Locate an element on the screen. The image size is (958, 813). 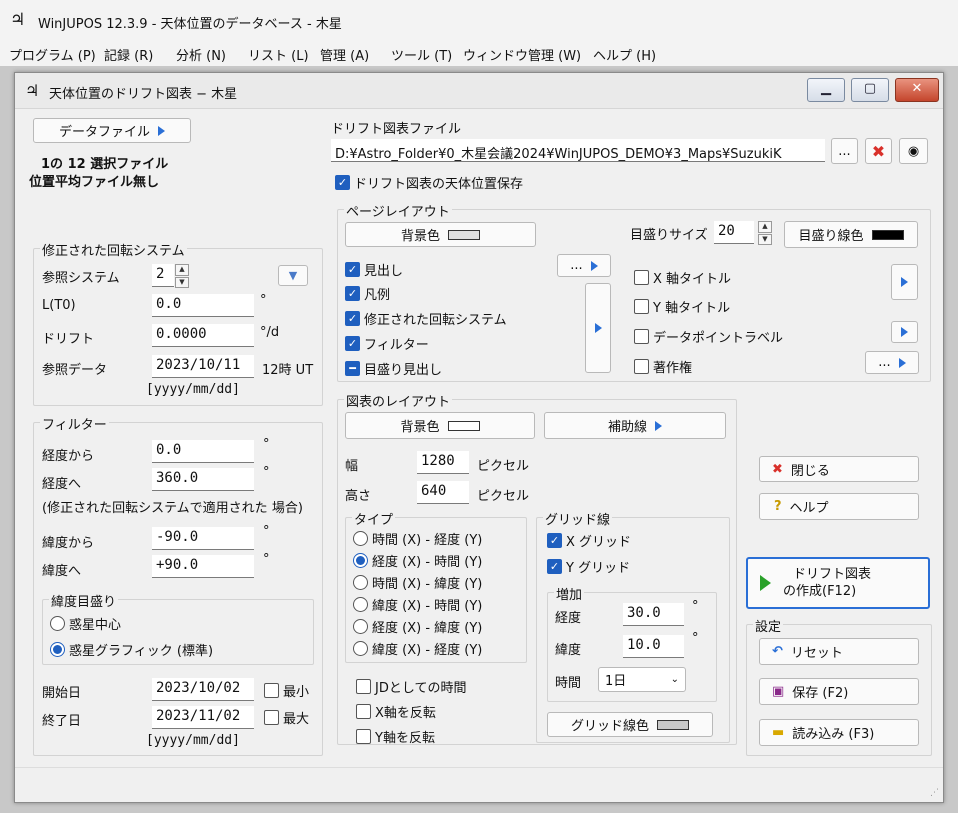
check-y-axis-title: Y 軸タイトル is located at coordinates (682, 306).